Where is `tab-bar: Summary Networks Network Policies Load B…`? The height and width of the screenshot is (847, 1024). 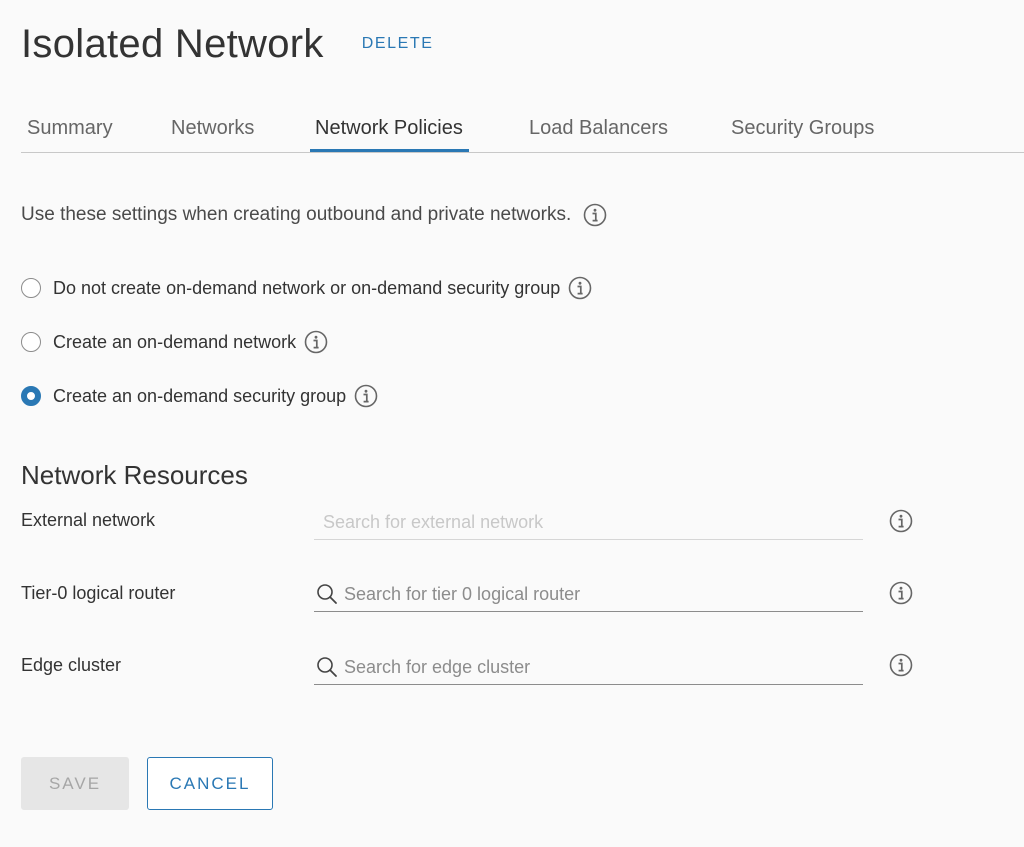
tab-bar: Summary Networks Network Policies Load B… is located at coordinates (522, 128).